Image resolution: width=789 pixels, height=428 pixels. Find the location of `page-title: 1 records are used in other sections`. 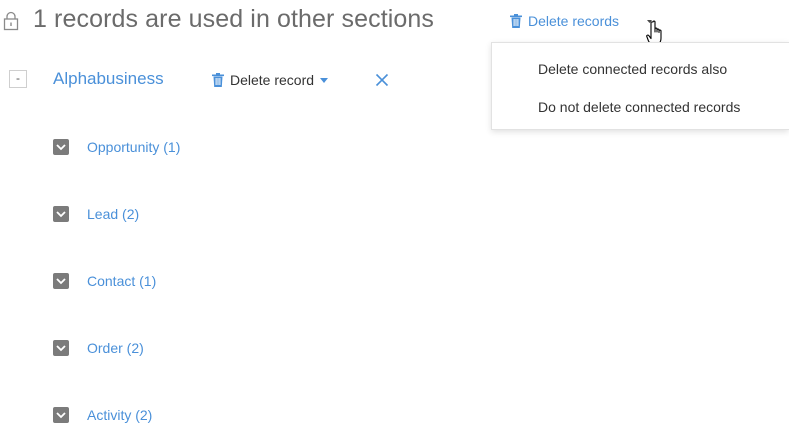

page-title: 1 records are used in other sections is located at coordinates (234, 19).